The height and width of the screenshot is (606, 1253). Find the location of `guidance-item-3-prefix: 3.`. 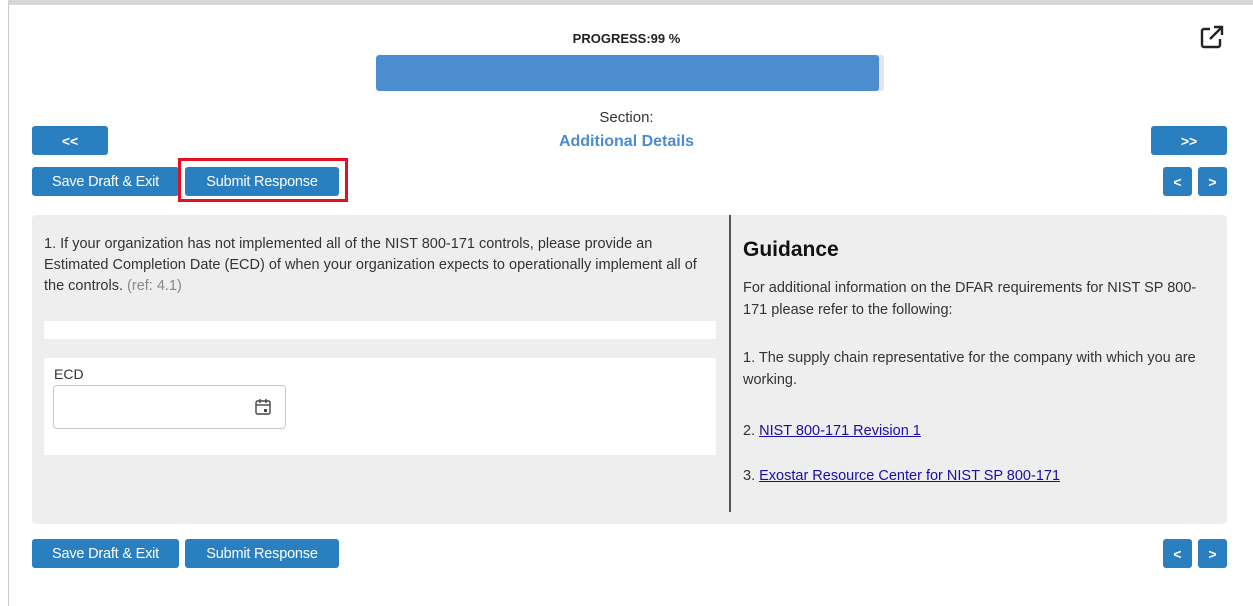

guidance-item-3-prefix: 3. is located at coordinates (751, 476).